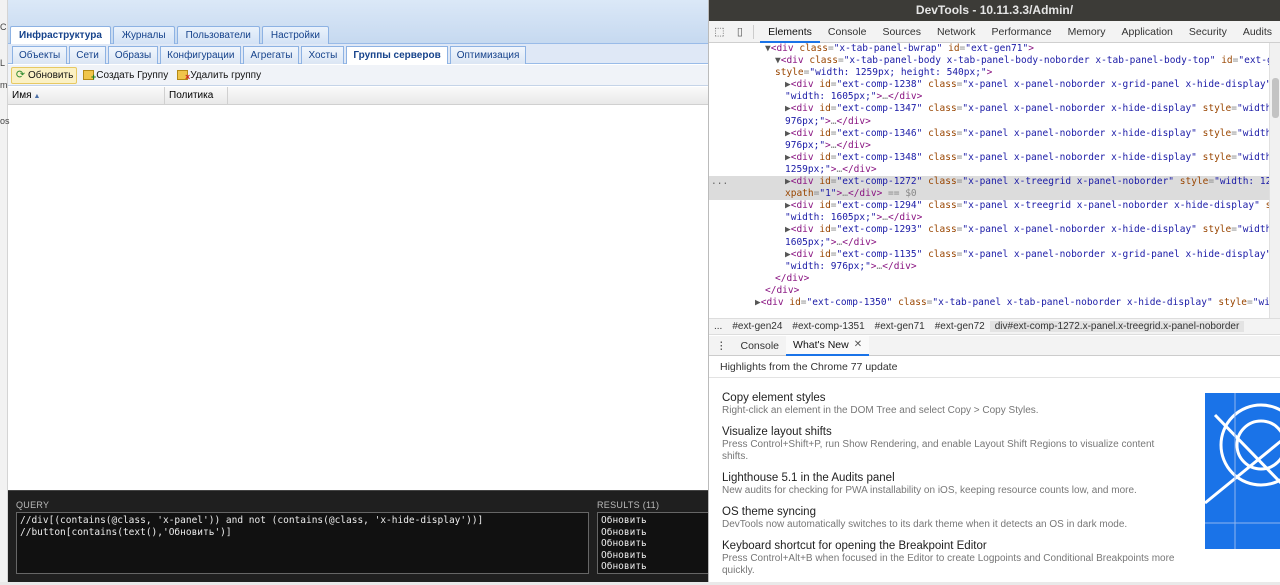 This screenshot has height=585, width=1280. What do you see at coordinates (960, 326) in the screenshot?
I see `breadcrumb-item: #ext-gen72` at bounding box center [960, 326].